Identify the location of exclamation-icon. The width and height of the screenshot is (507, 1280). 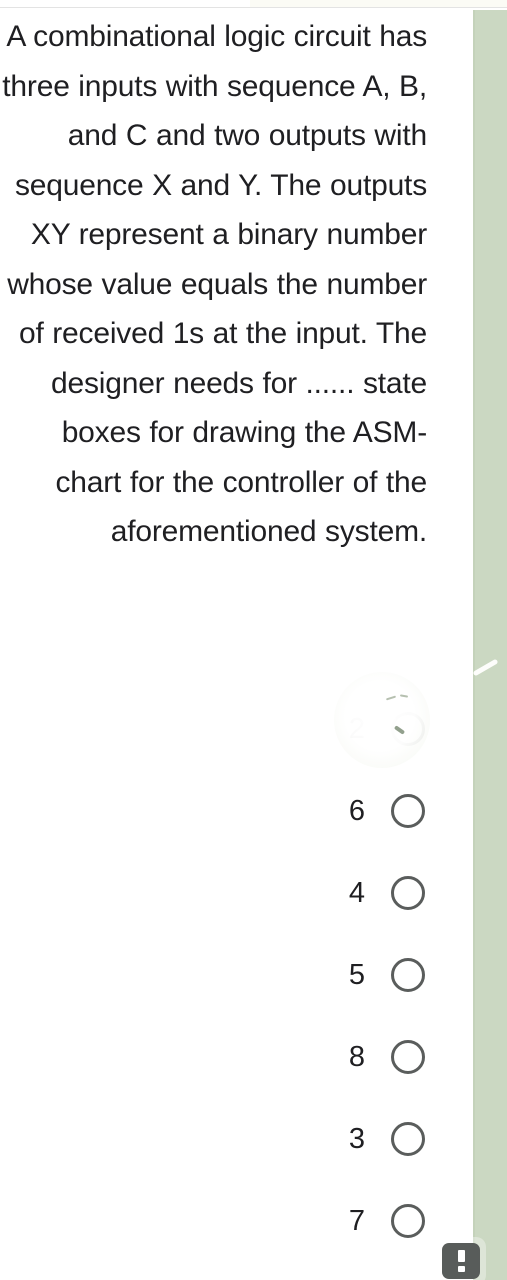
(461, 1261).